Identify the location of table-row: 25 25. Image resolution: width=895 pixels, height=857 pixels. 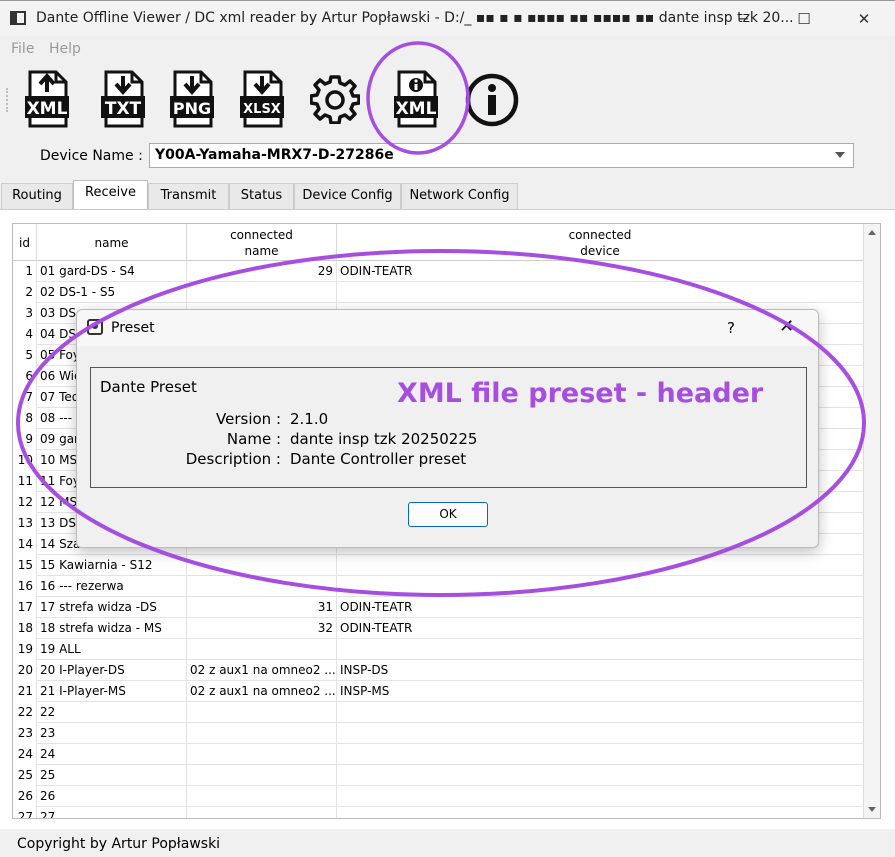
(438, 775).